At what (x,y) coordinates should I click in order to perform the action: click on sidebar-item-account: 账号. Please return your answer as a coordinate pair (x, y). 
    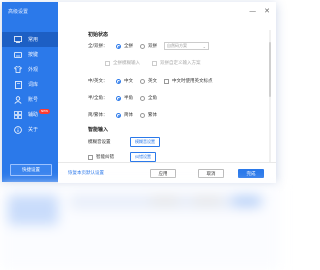
    Looking at the image, I should click on (30, 99).